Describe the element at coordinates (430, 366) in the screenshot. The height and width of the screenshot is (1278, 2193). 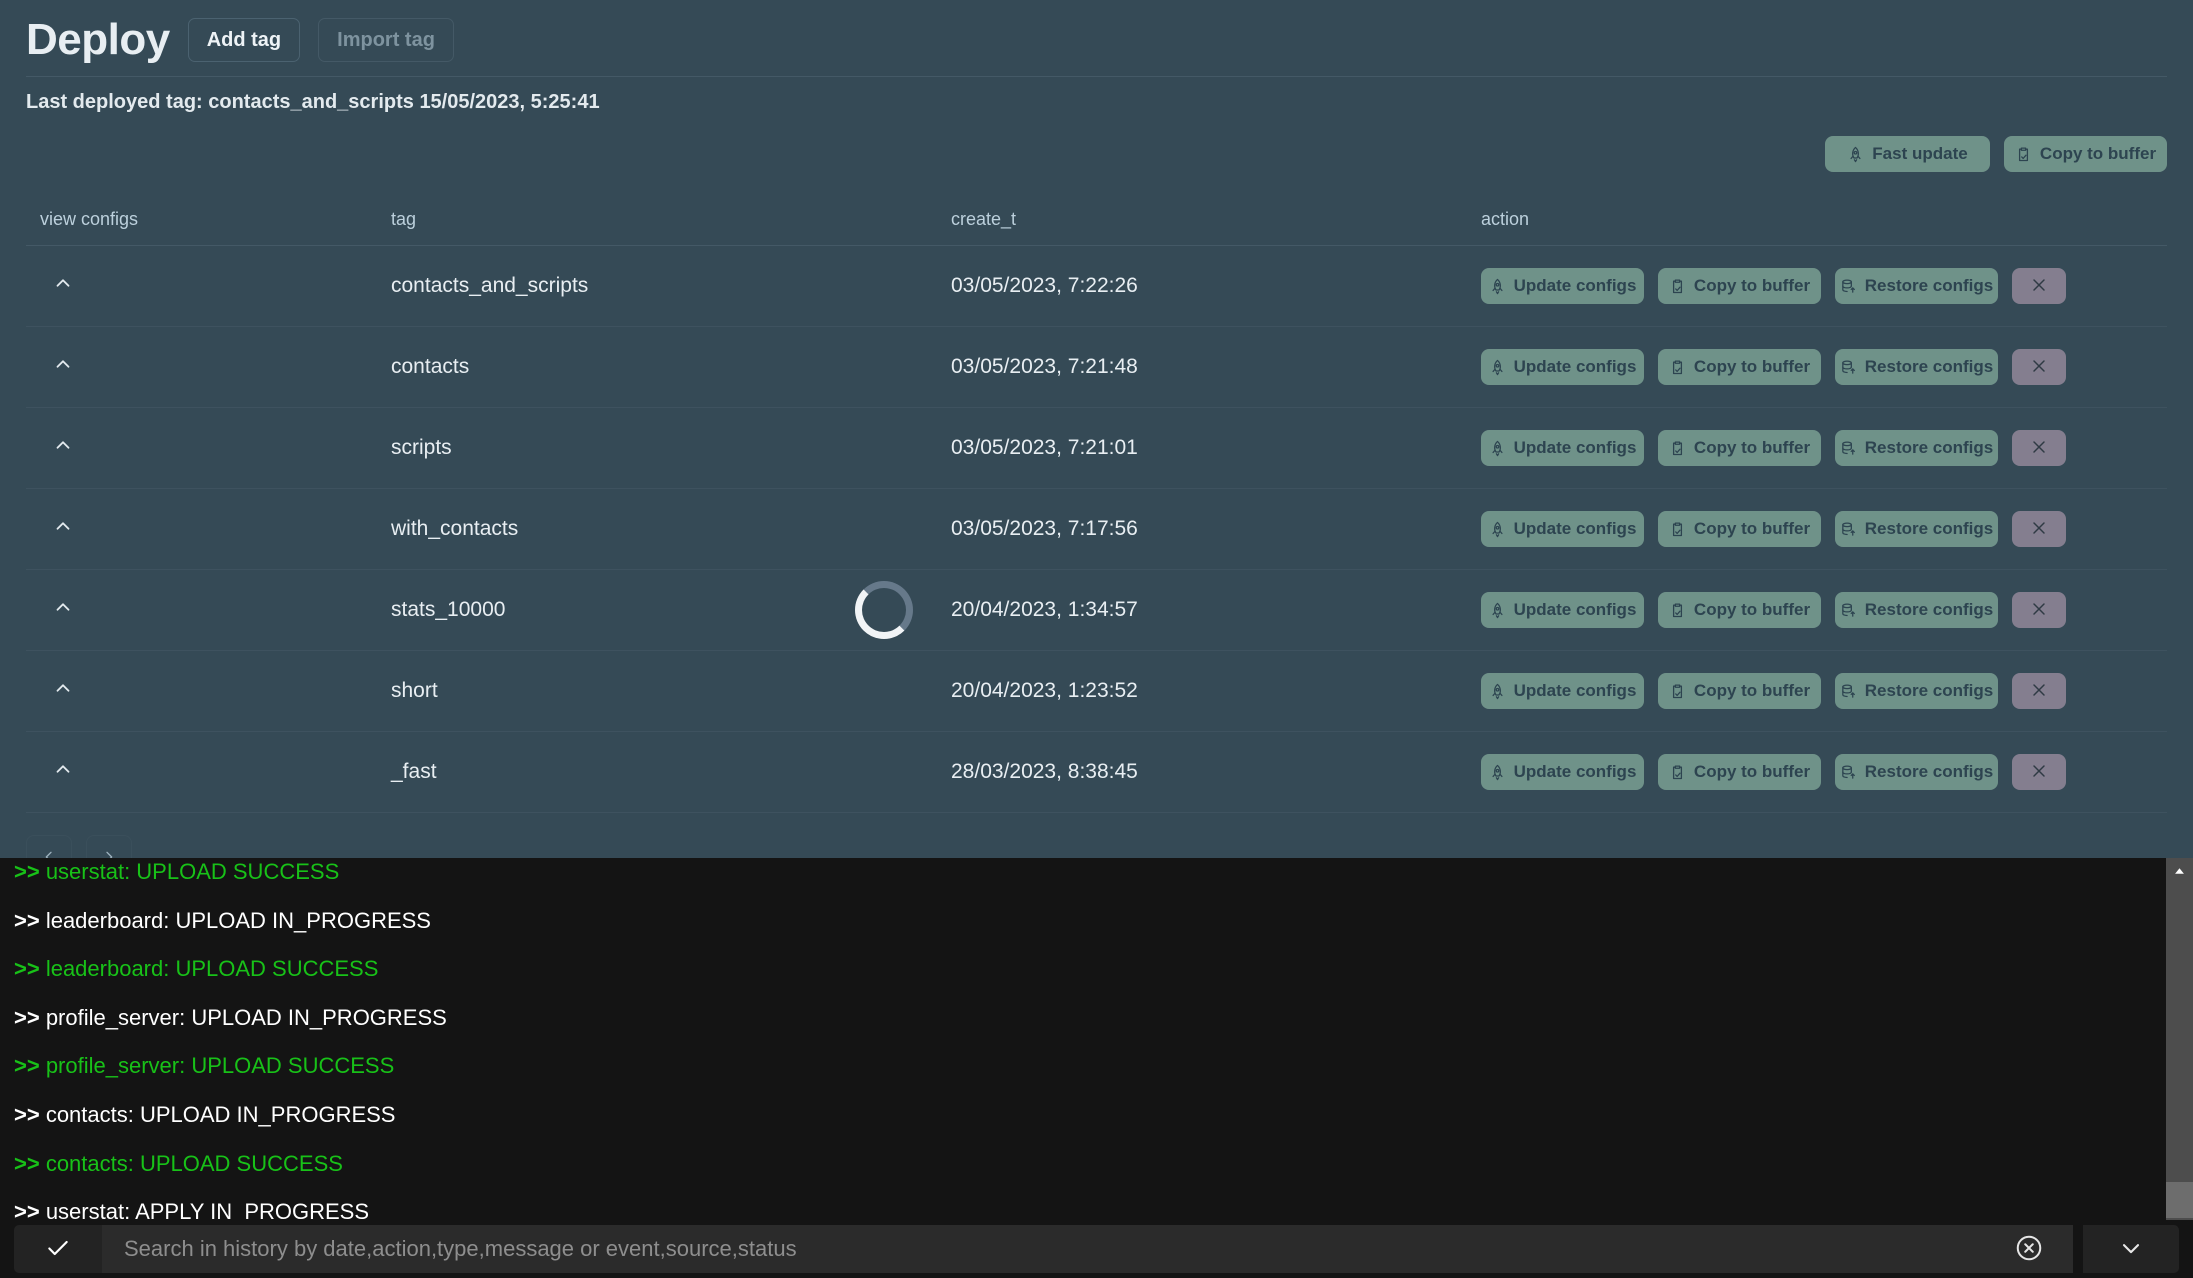
I see `tag-cell: contacts` at that location.